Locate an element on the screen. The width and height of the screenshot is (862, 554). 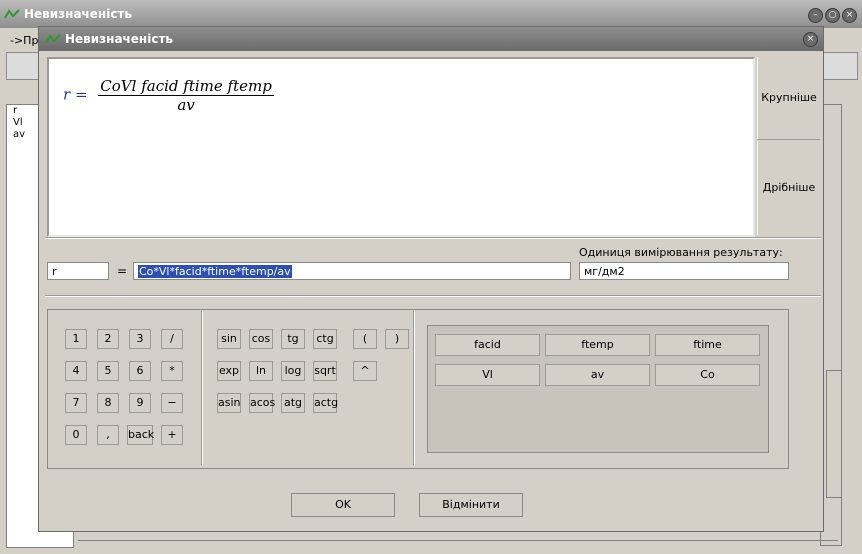
background-window-title: Невизначеність is located at coordinates (78, 14).